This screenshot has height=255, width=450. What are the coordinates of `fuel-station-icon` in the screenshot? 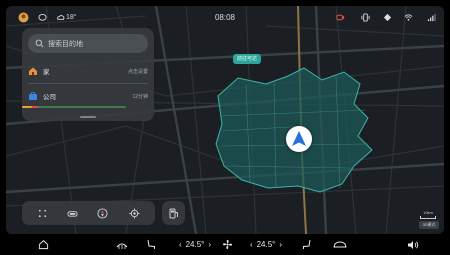 It's located at (173, 213).